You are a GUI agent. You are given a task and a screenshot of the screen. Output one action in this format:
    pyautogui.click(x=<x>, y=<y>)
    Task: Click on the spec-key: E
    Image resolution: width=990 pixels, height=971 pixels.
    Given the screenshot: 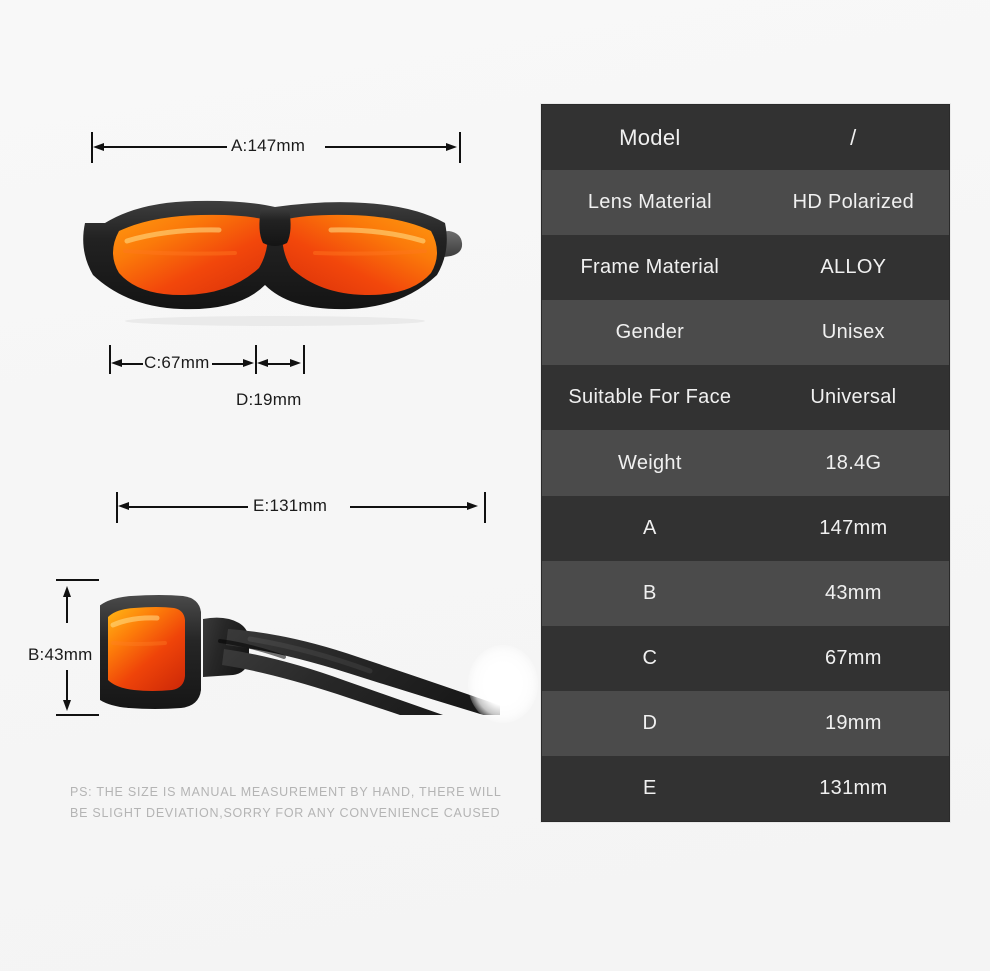 What is the action you would take?
    pyautogui.click(x=650, y=787)
    